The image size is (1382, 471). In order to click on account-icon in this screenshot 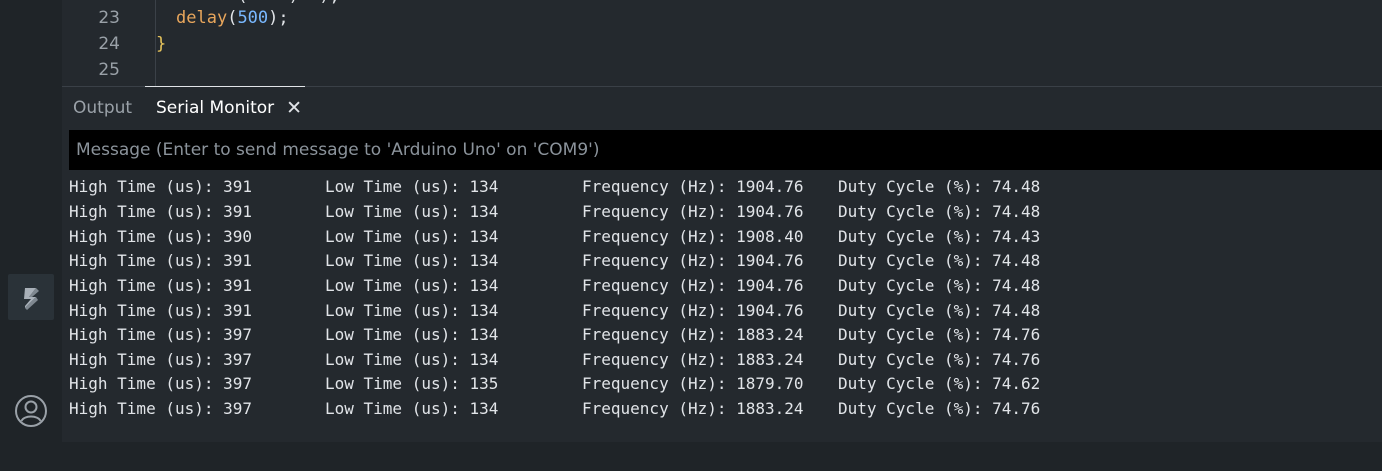, I will do `click(31, 411)`.